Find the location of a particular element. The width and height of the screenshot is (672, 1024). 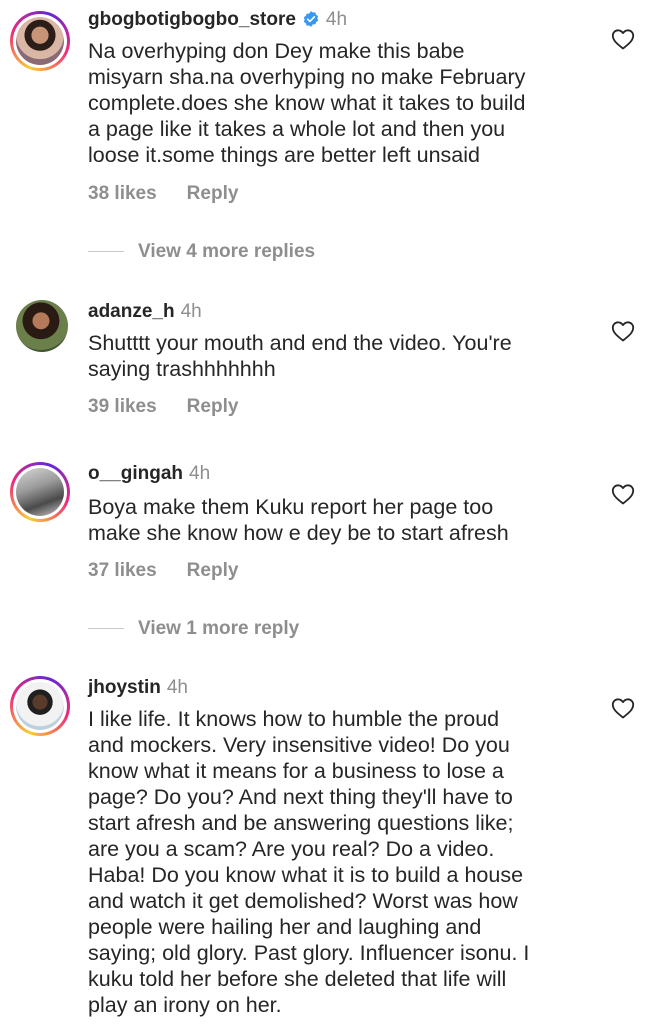

view-more-replies-button: View 4 more replies is located at coordinates (226, 251).